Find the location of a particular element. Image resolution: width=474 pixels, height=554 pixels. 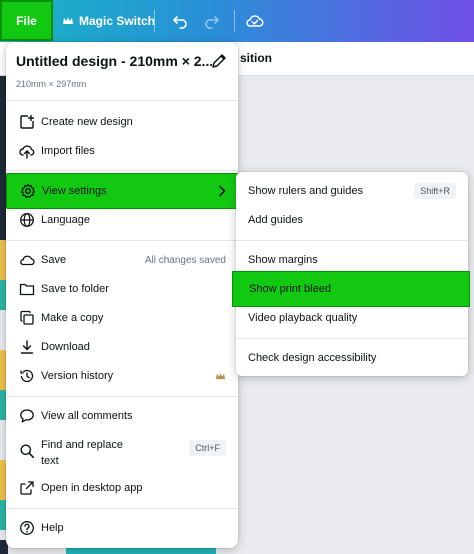

menu-item-label: Version history is located at coordinates (77, 376).